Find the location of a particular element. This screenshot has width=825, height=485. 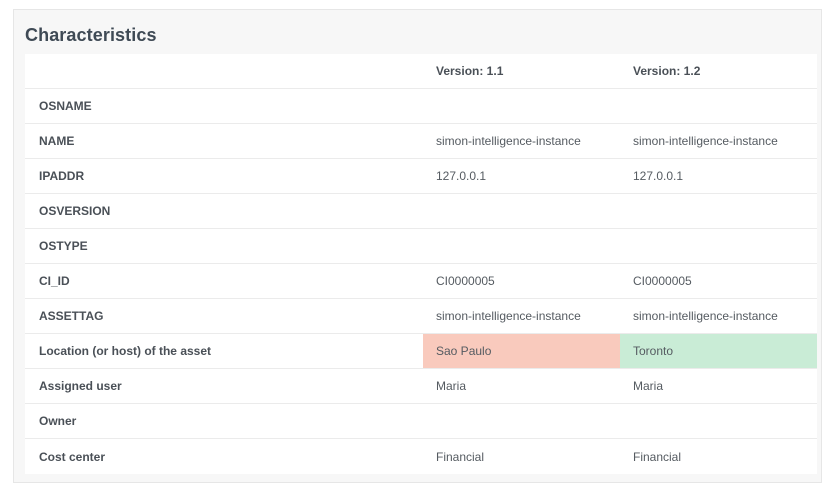

attribute-label: ASSETTAG is located at coordinates (71, 316).